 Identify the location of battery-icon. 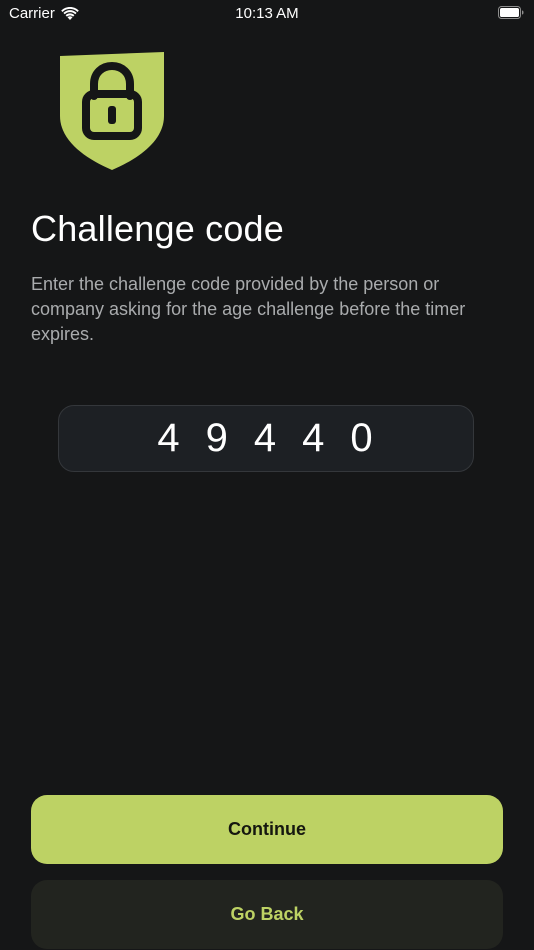
(511, 12).